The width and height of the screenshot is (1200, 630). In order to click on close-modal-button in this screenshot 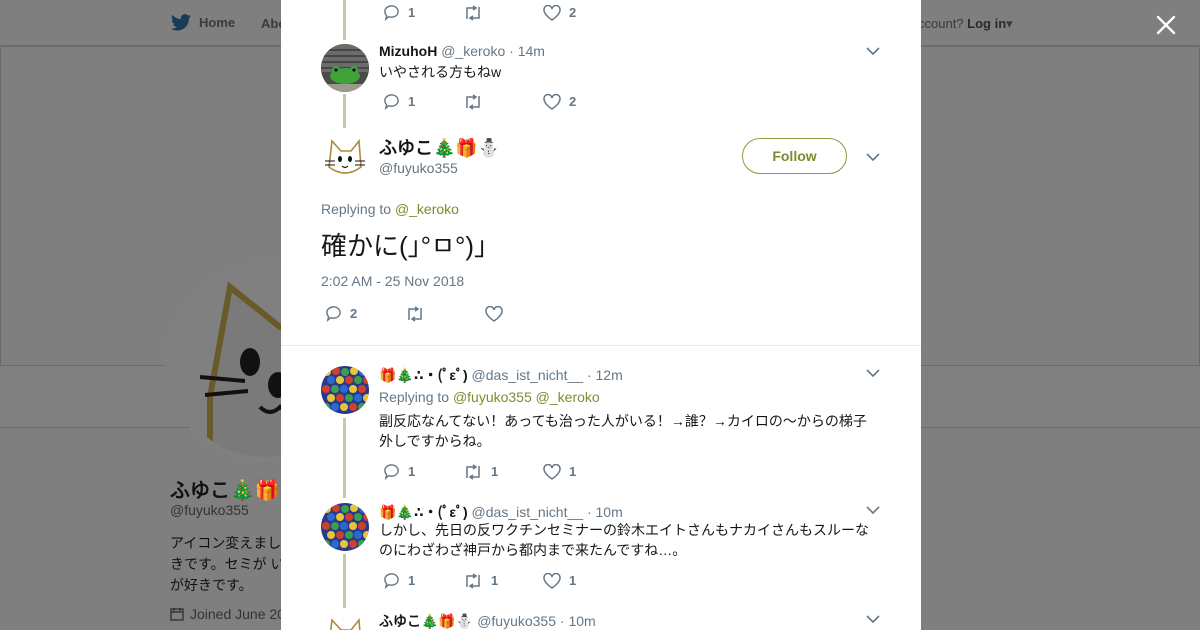, I will do `click(1166, 25)`.